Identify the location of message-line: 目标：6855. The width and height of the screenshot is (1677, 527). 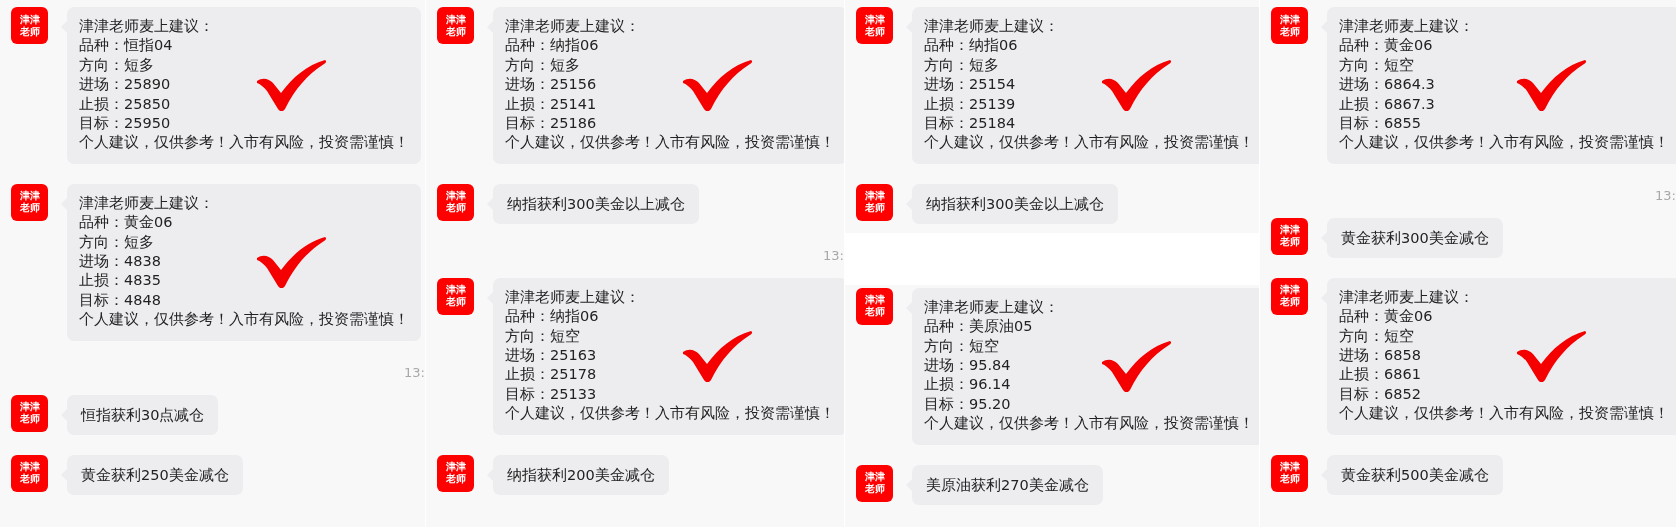
(1380, 124).